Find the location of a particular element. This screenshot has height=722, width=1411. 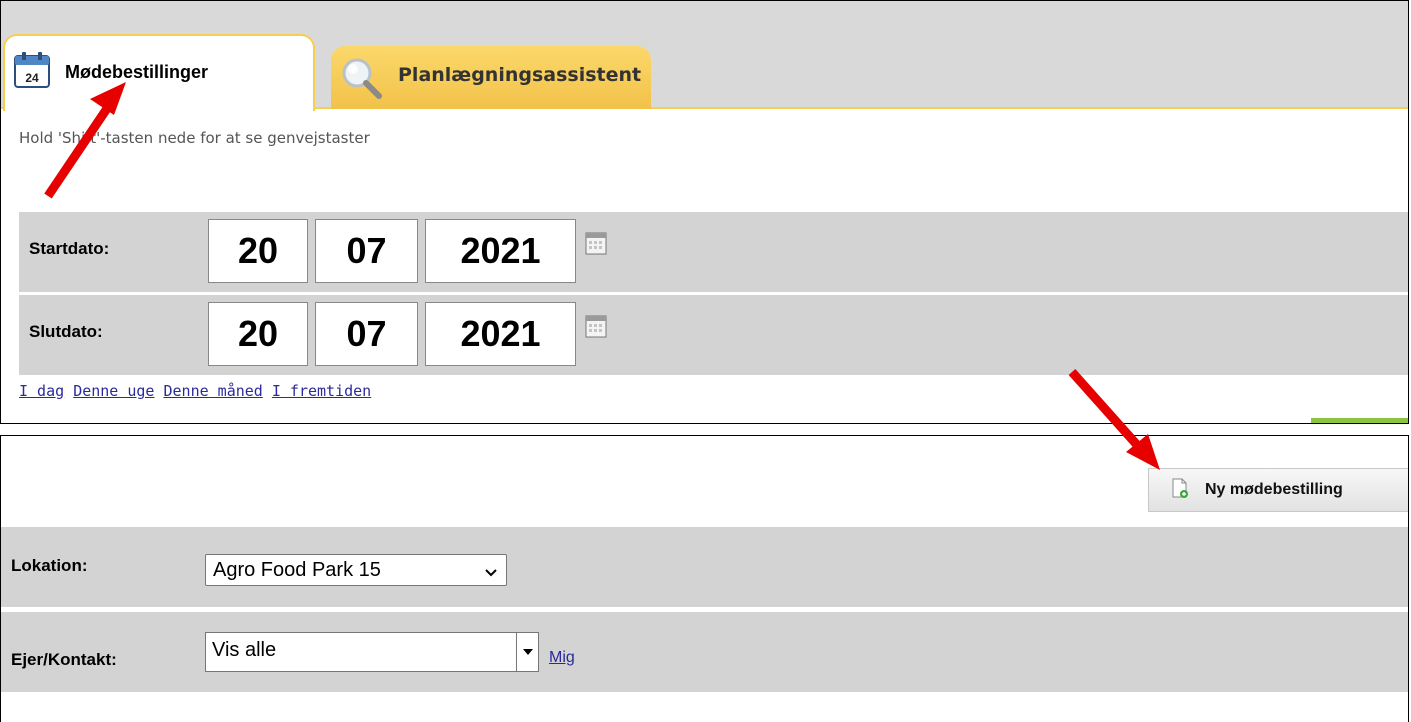

end-day-input: 20 is located at coordinates (258, 334).